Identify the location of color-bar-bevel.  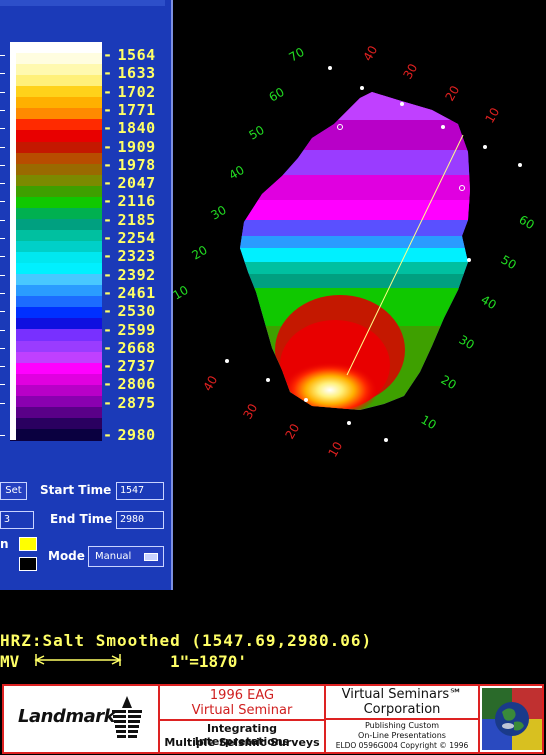
(13, 241).